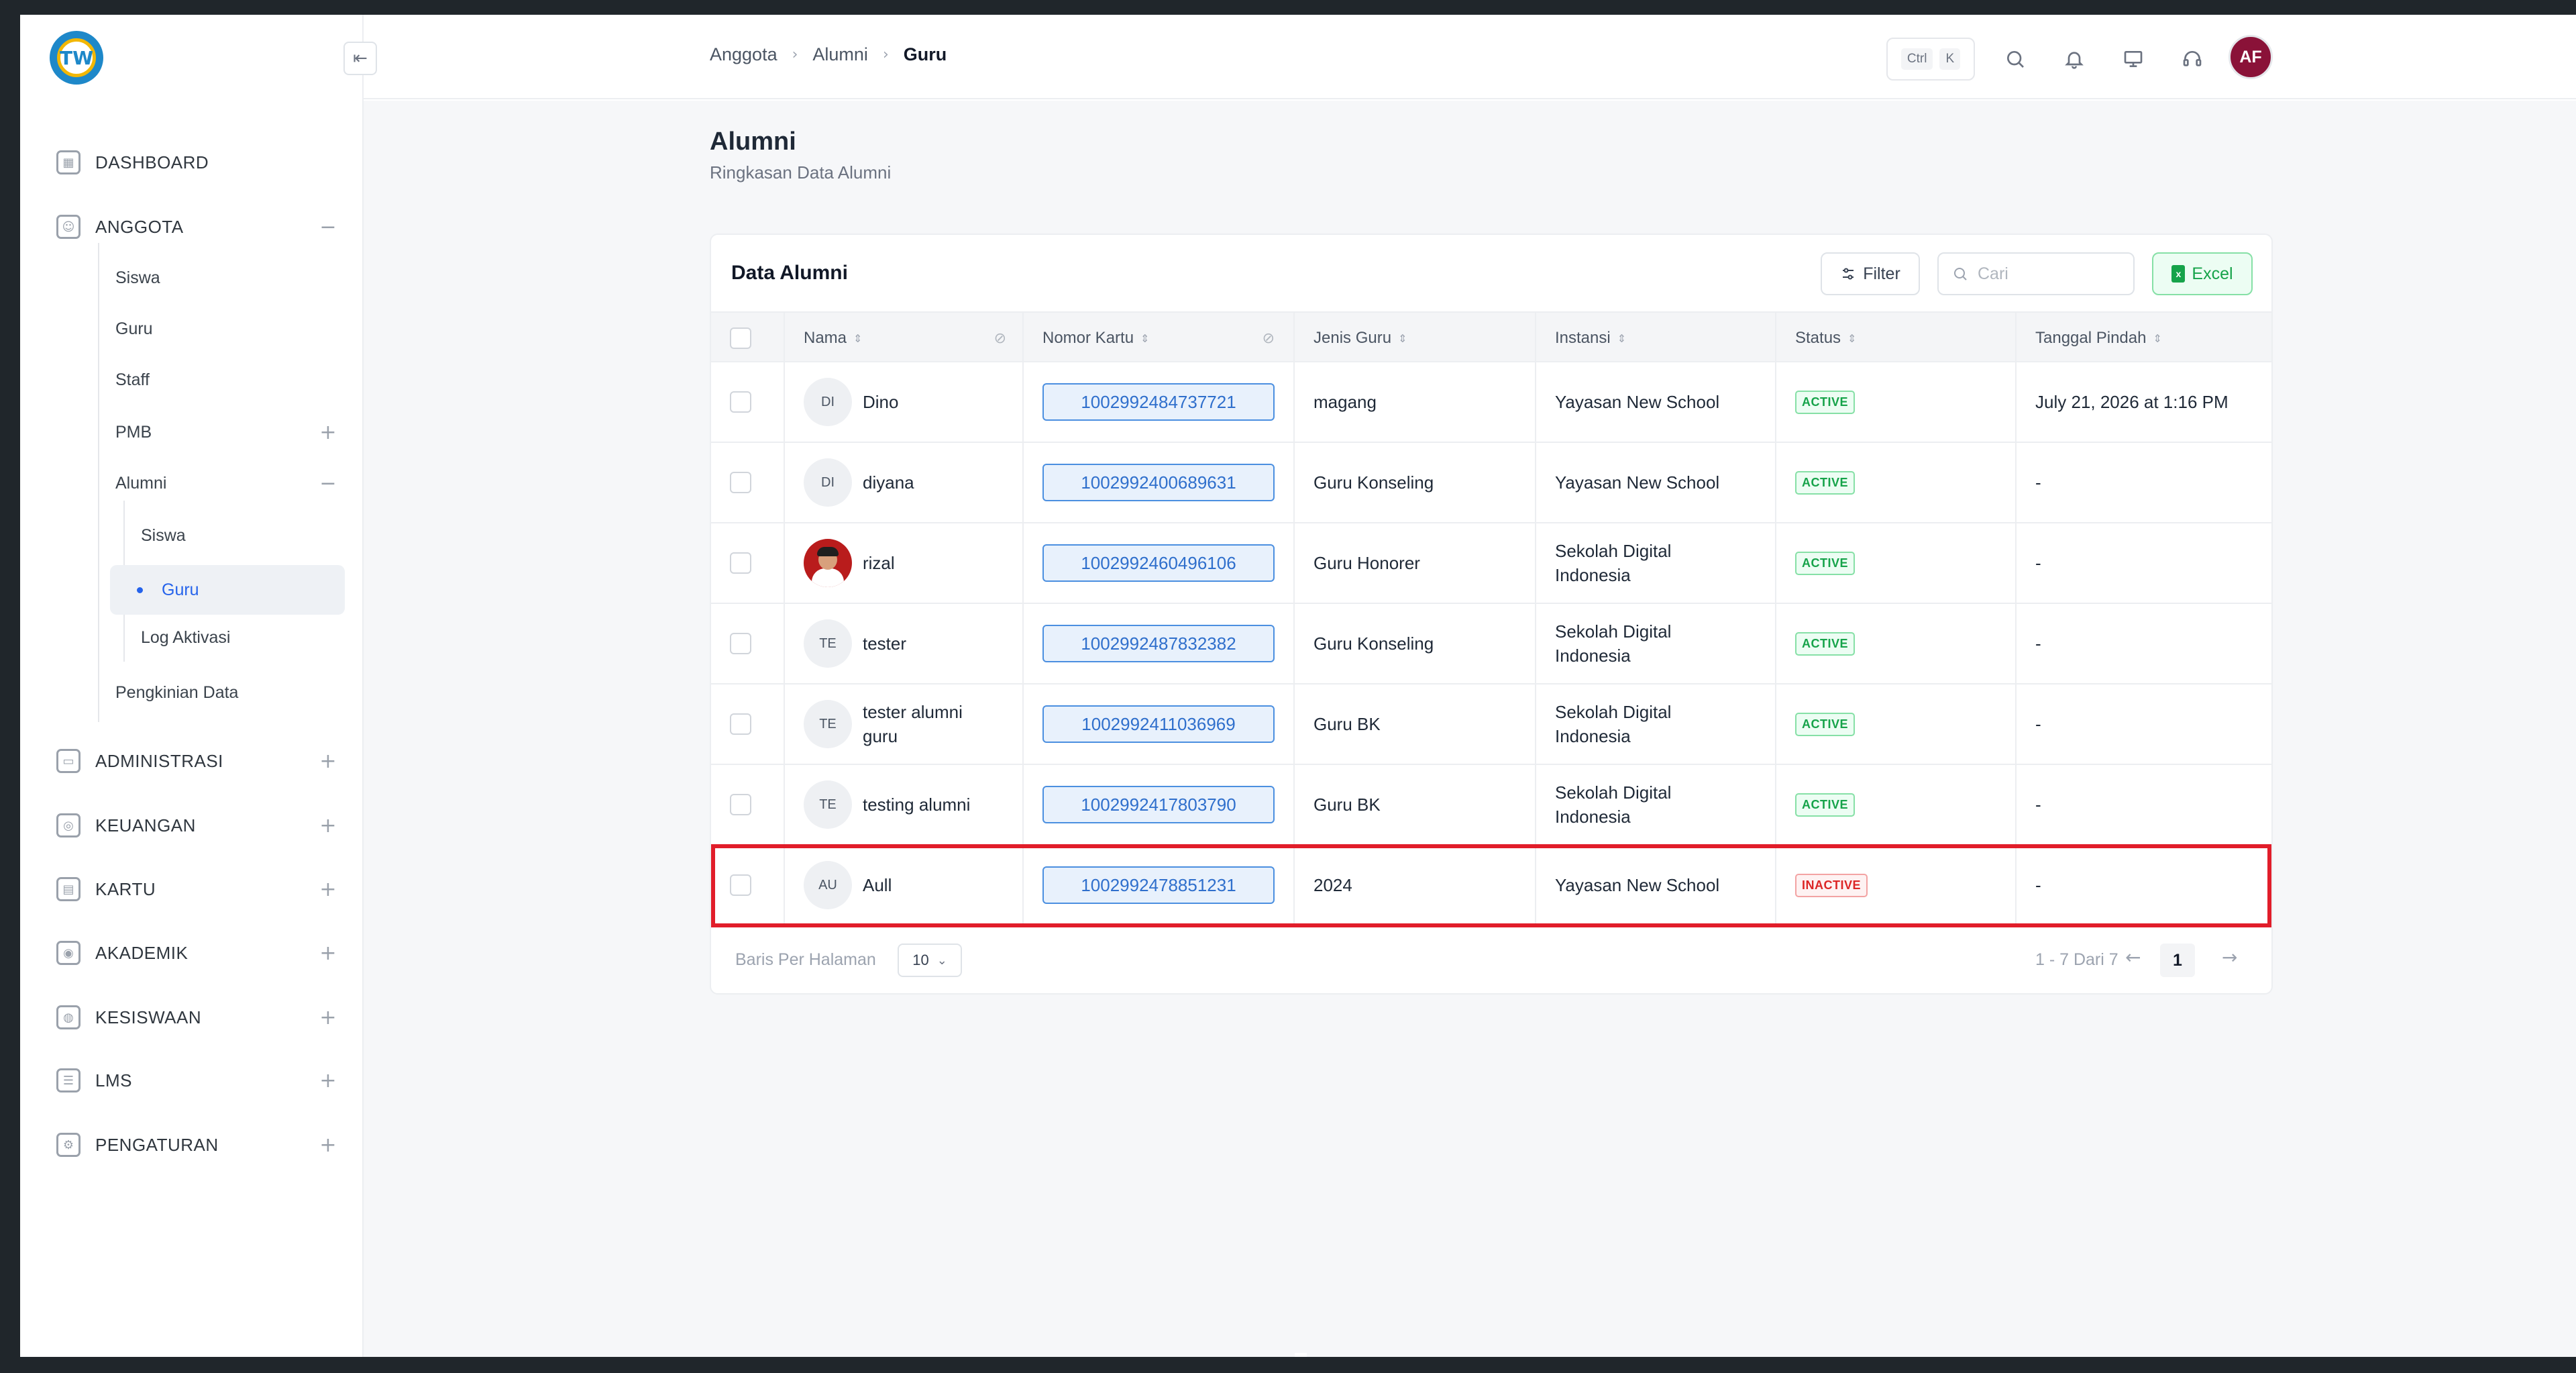 This screenshot has width=2576, height=1373. I want to click on sidebar-item-pengaturan: ⚙ PENGATURAN +, so click(197, 1145).